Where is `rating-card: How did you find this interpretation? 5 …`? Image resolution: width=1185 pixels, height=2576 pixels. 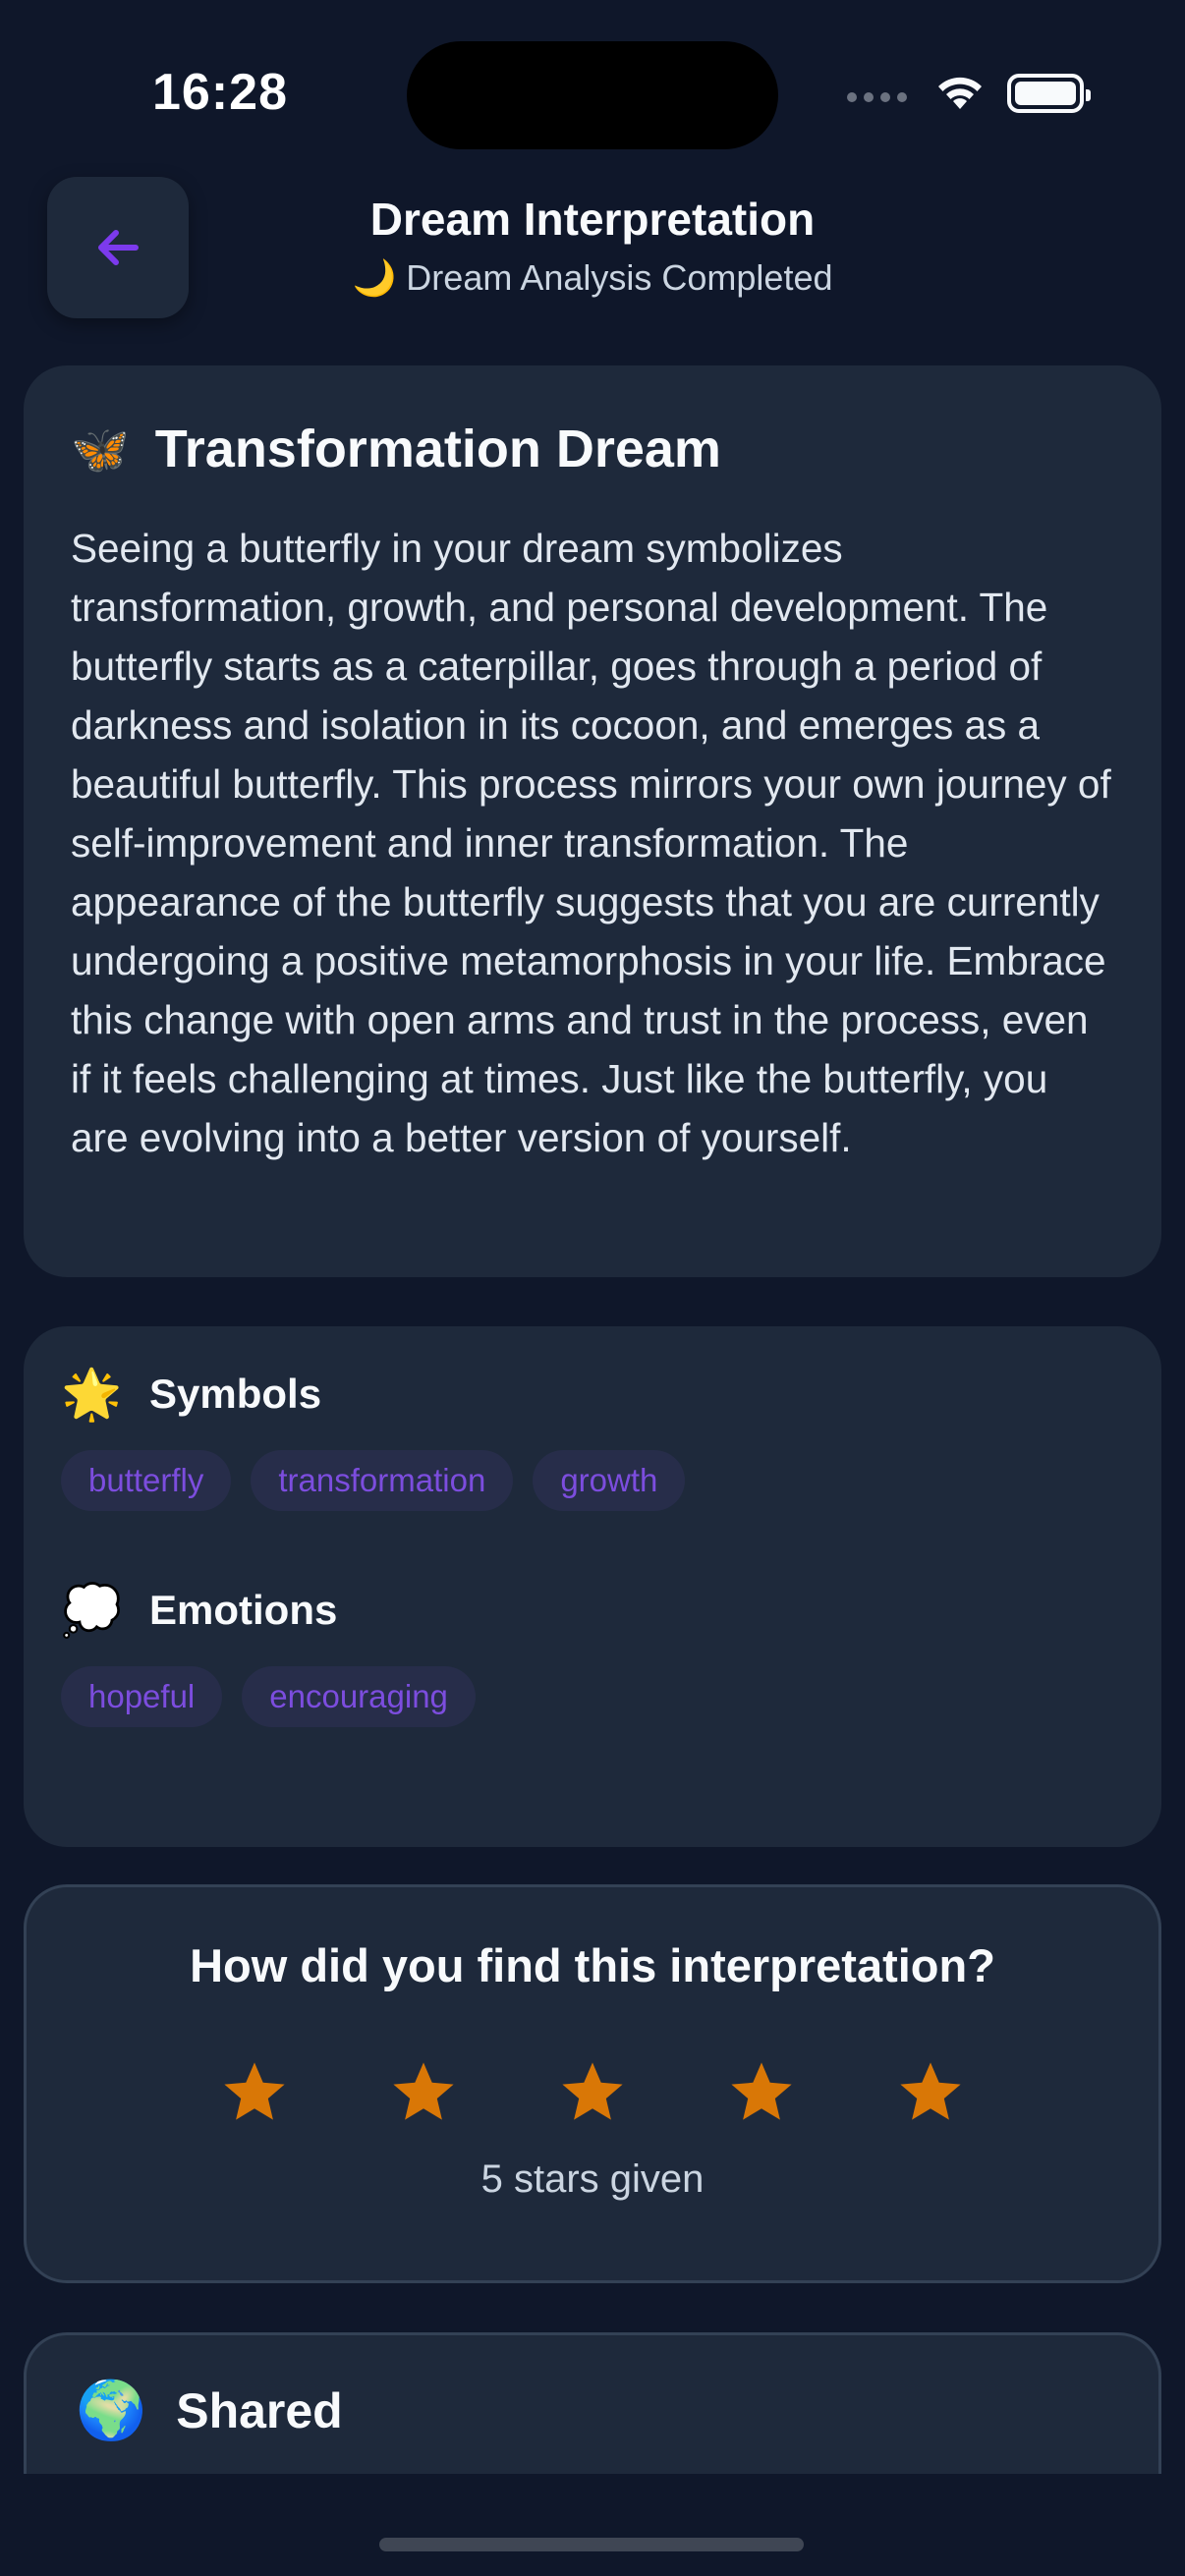
rating-card: How did you find this interpretation? 5 … is located at coordinates (592, 2083).